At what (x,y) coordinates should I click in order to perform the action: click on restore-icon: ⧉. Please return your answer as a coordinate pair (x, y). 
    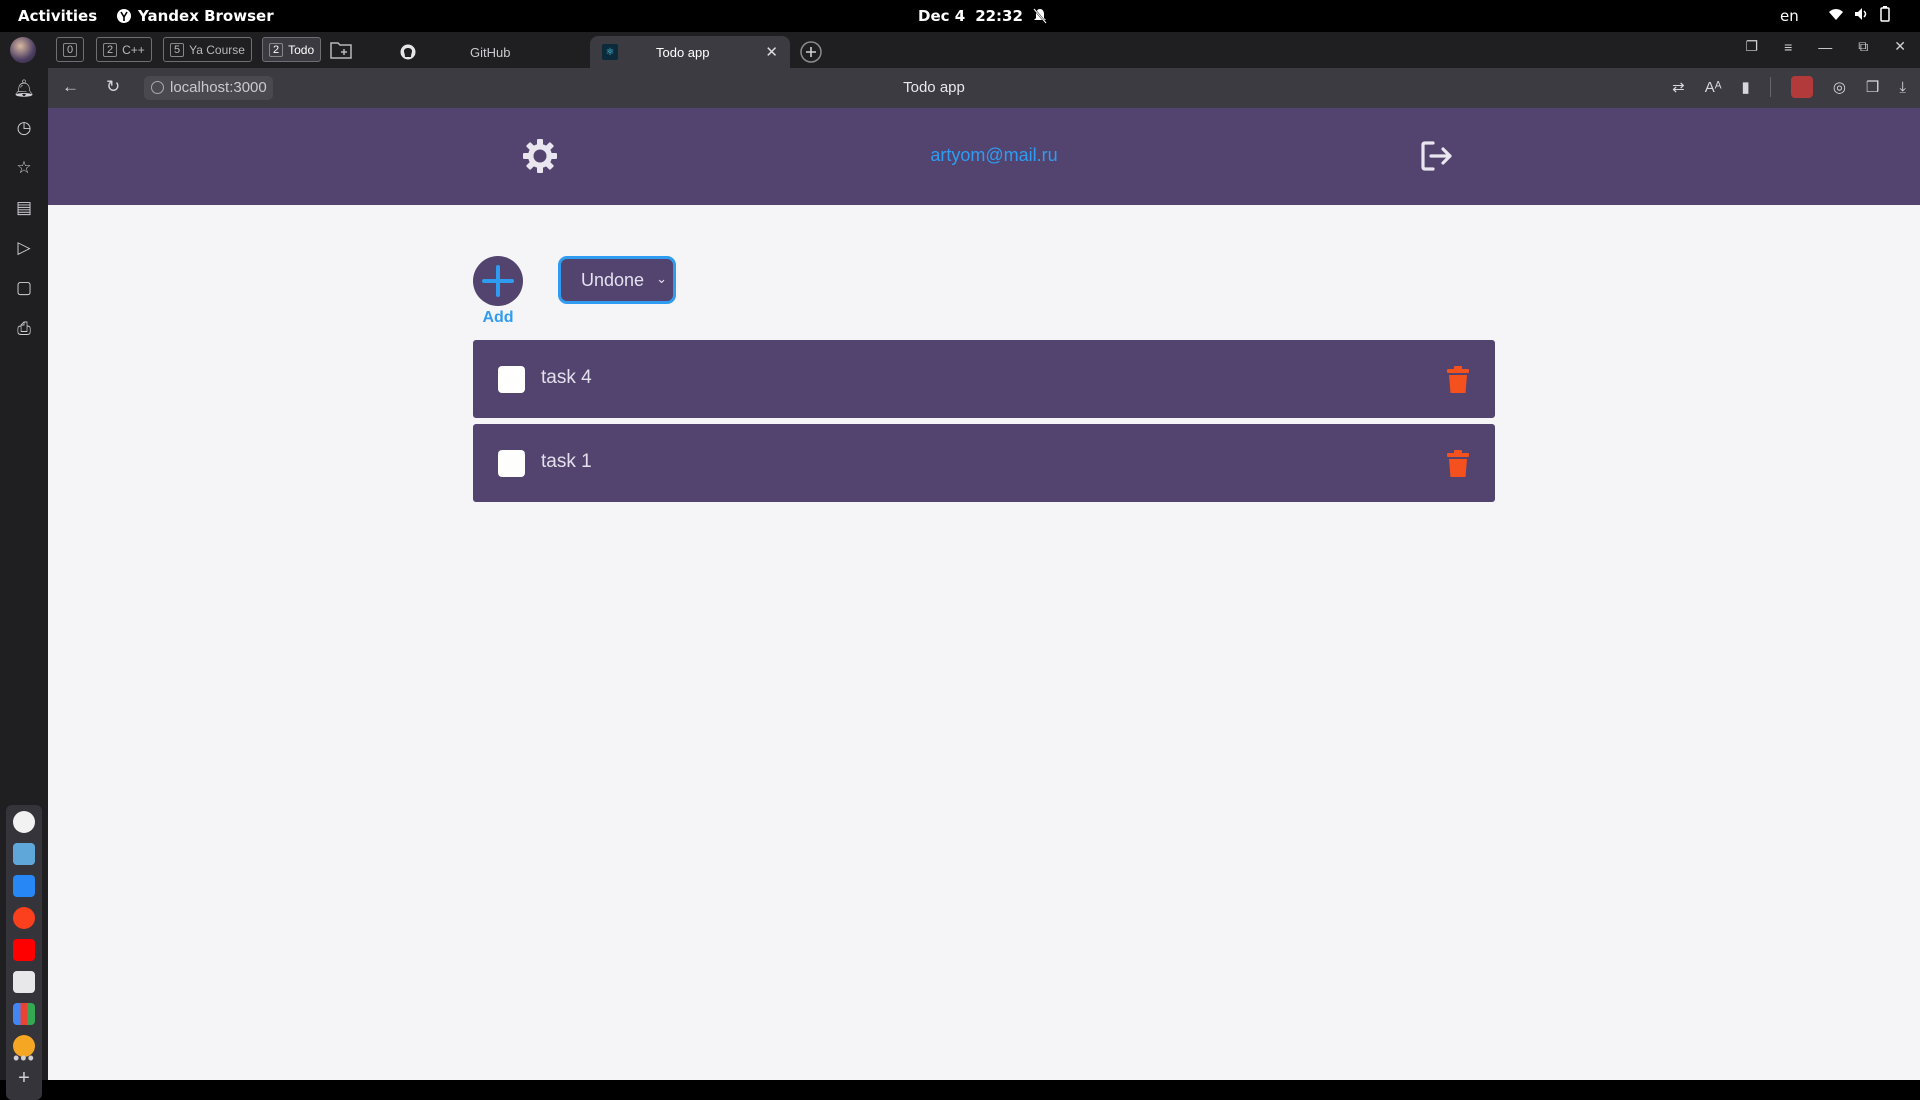
    Looking at the image, I should click on (1863, 46).